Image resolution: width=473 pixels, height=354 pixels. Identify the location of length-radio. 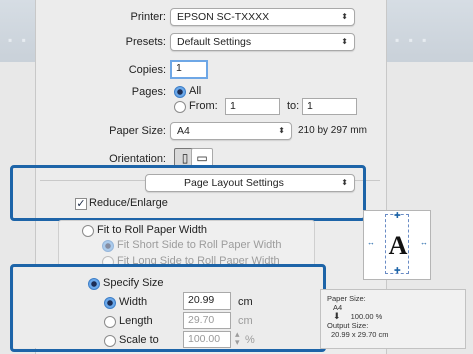
(110, 322).